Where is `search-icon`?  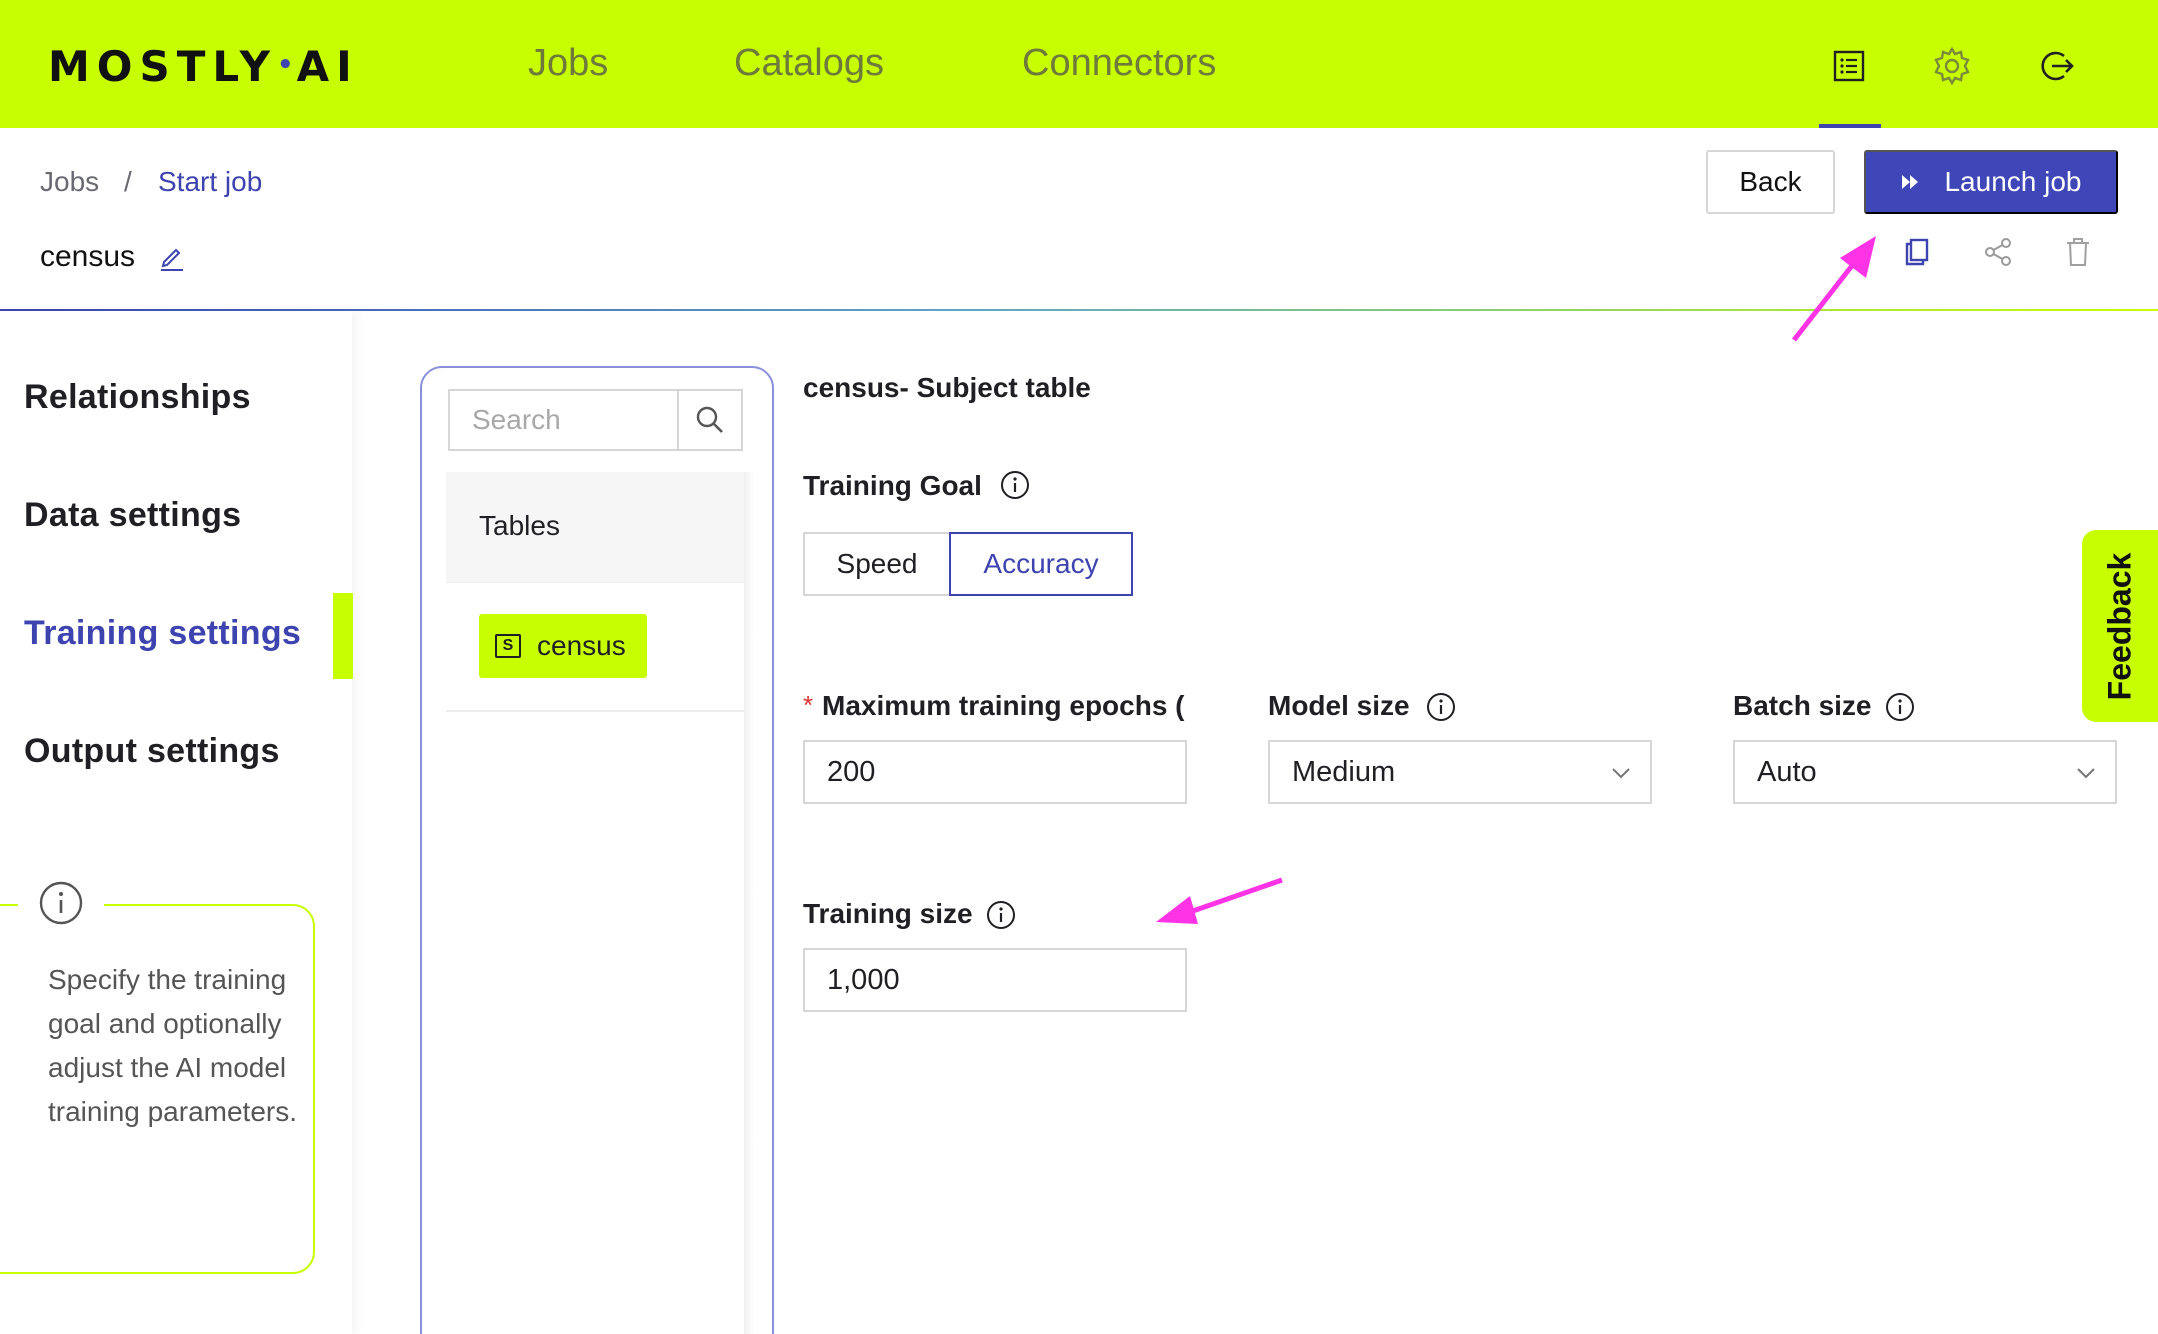 search-icon is located at coordinates (709, 419).